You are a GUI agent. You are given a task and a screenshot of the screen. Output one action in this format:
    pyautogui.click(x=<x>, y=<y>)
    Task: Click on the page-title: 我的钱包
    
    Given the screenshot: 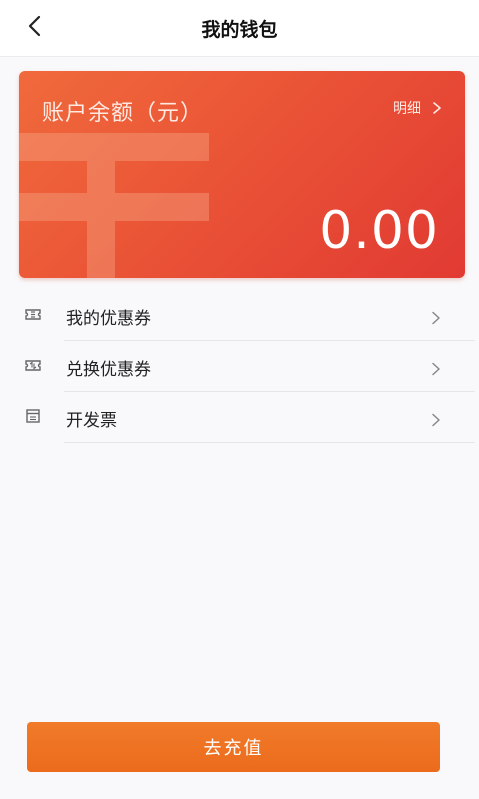 What is the action you would take?
    pyautogui.click(x=239, y=30)
    